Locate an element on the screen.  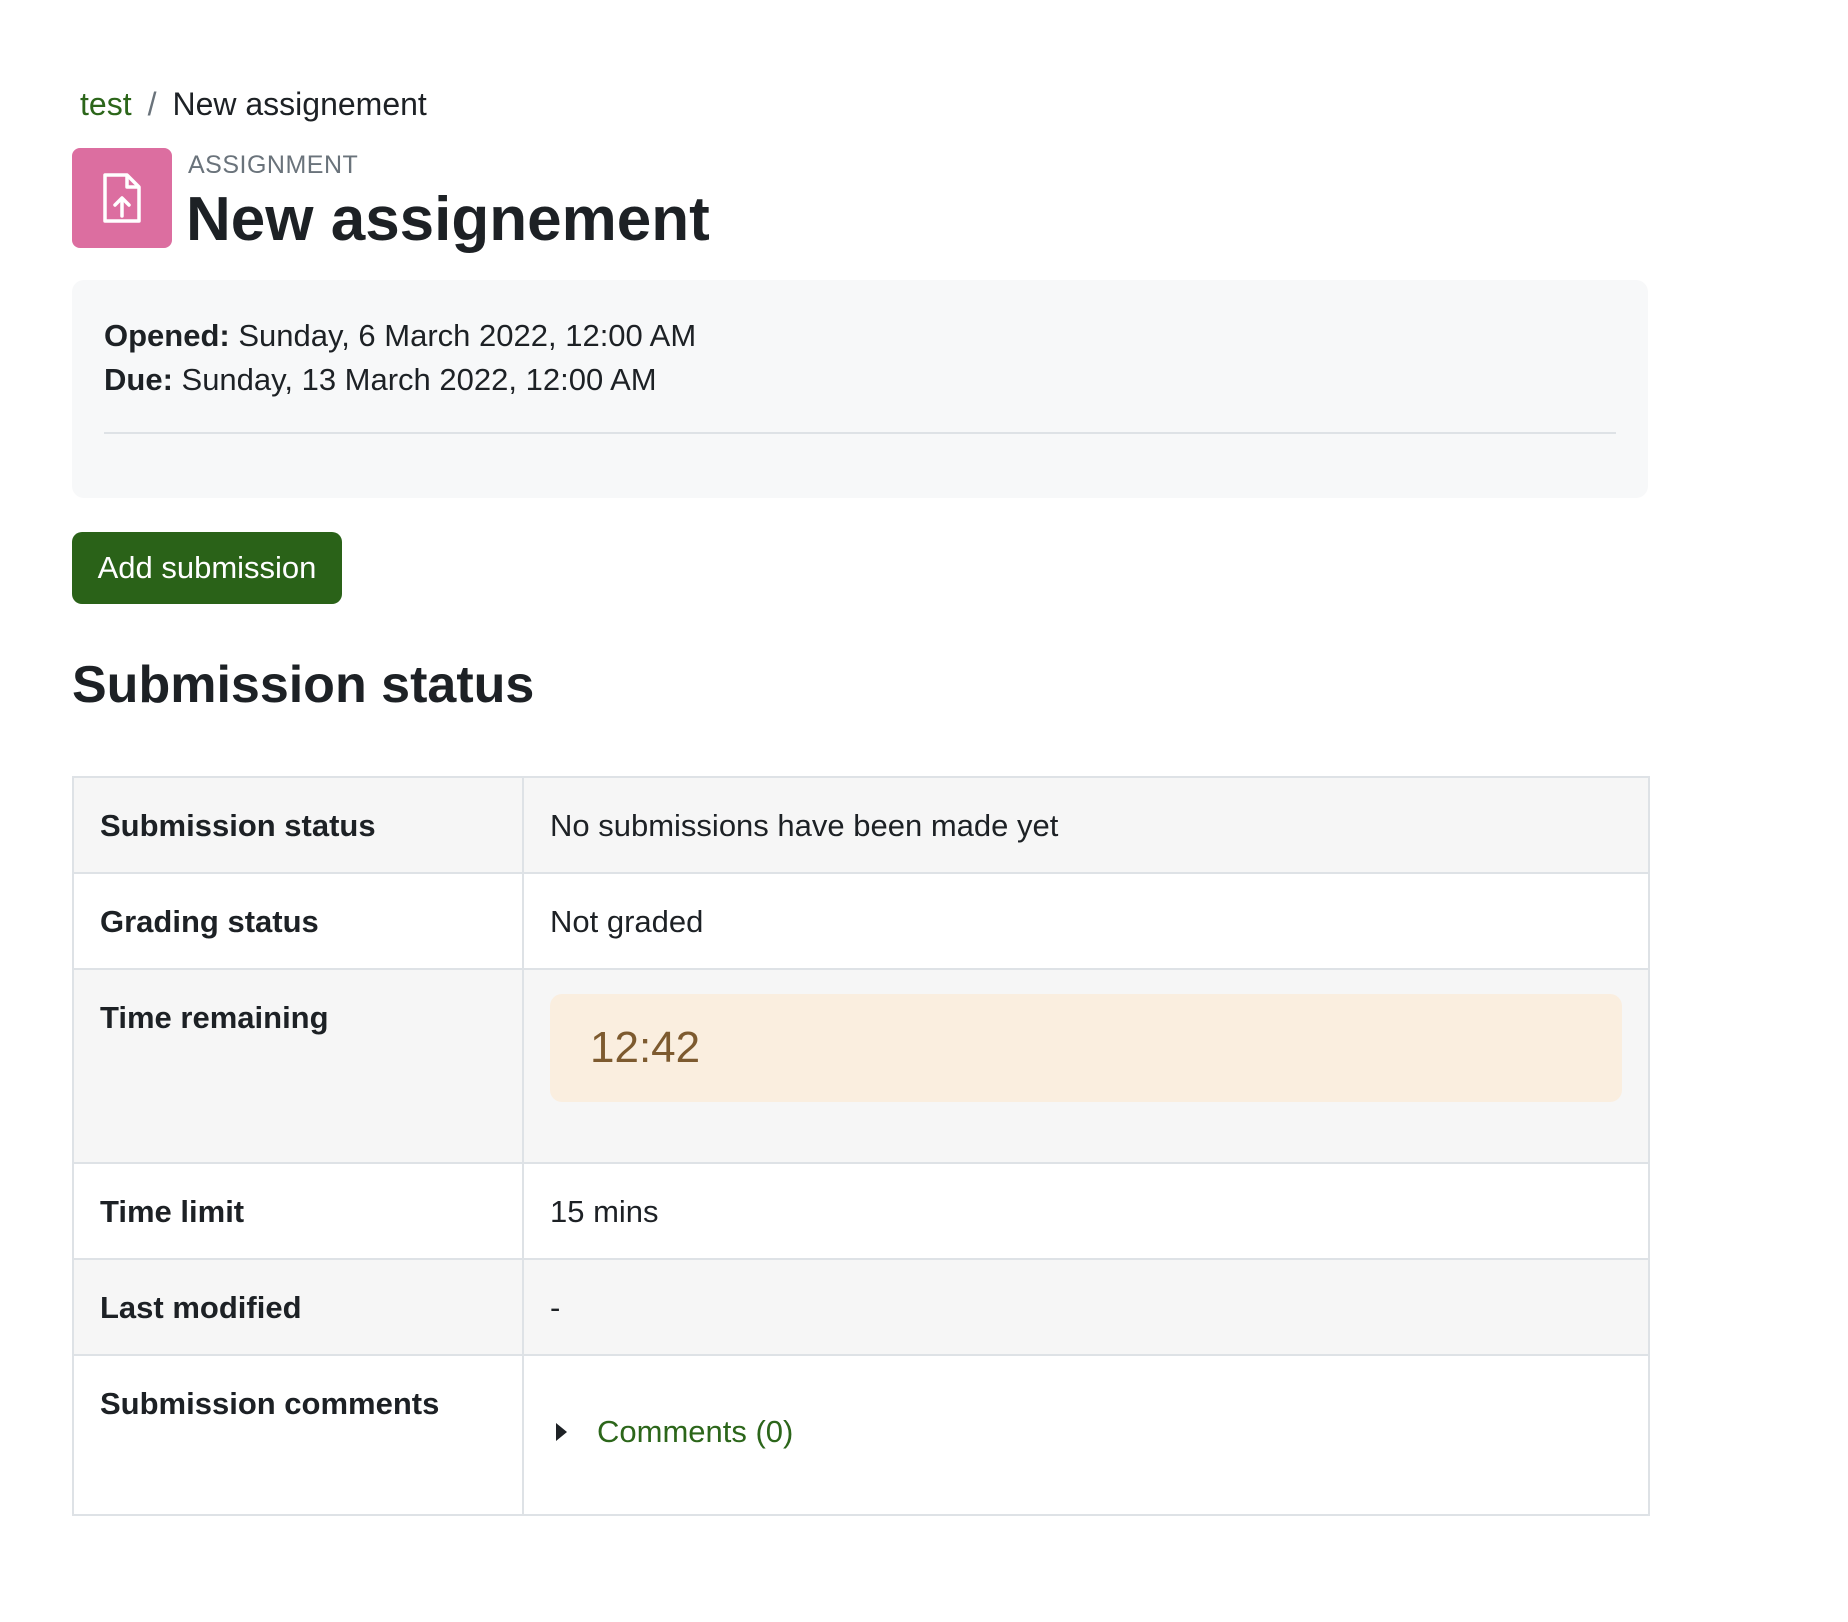
breadcrumb: test / New assignement is located at coordinates (253, 104).